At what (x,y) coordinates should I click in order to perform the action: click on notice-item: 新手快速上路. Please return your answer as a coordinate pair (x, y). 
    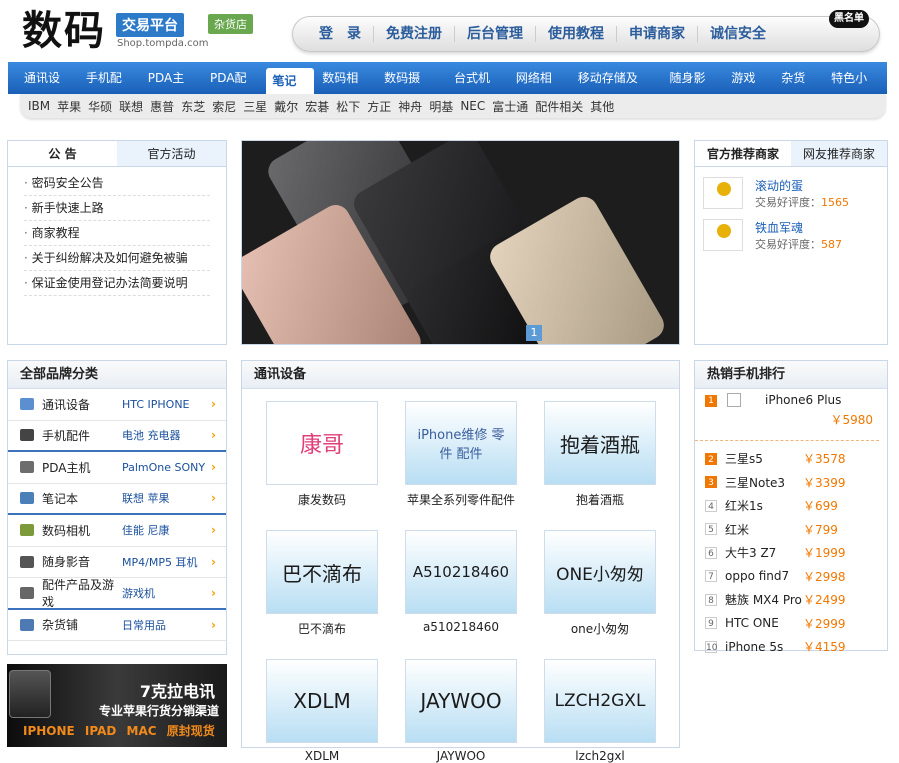
    Looking at the image, I should click on (117, 208).